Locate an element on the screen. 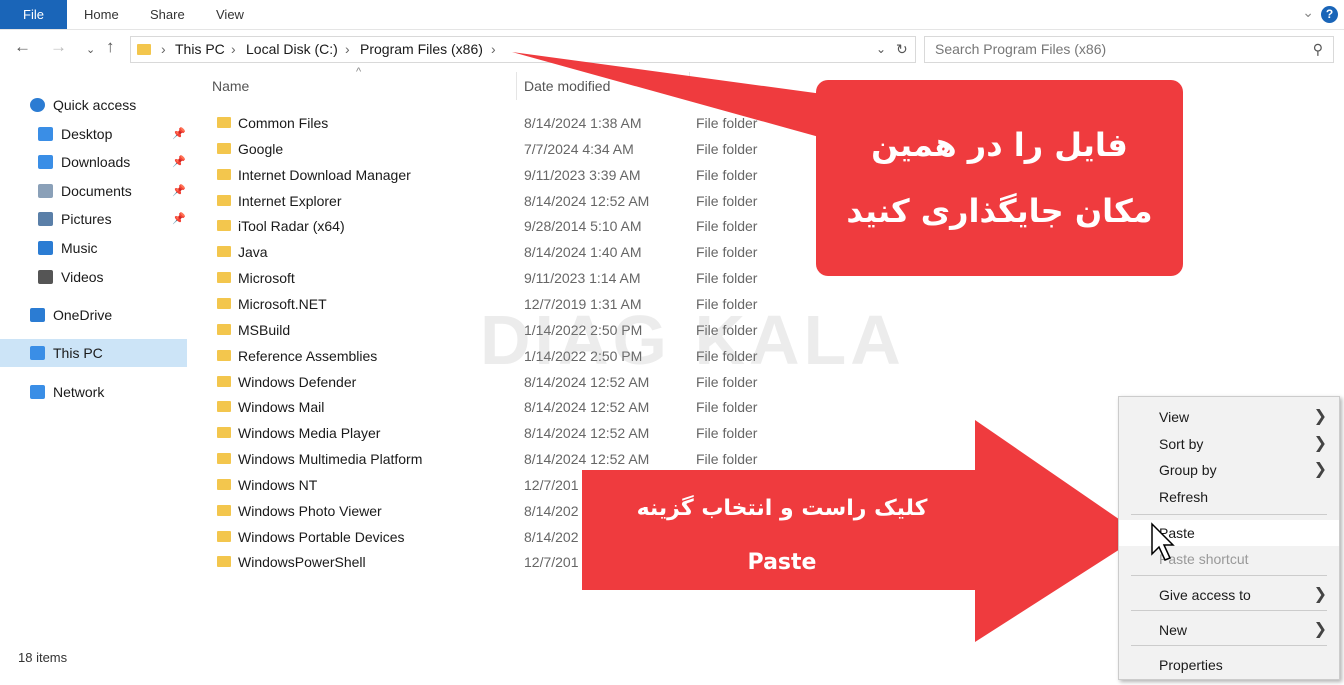  menu-item-give-access-to: Give access to ❯ is located at coordinates (1229, 595).